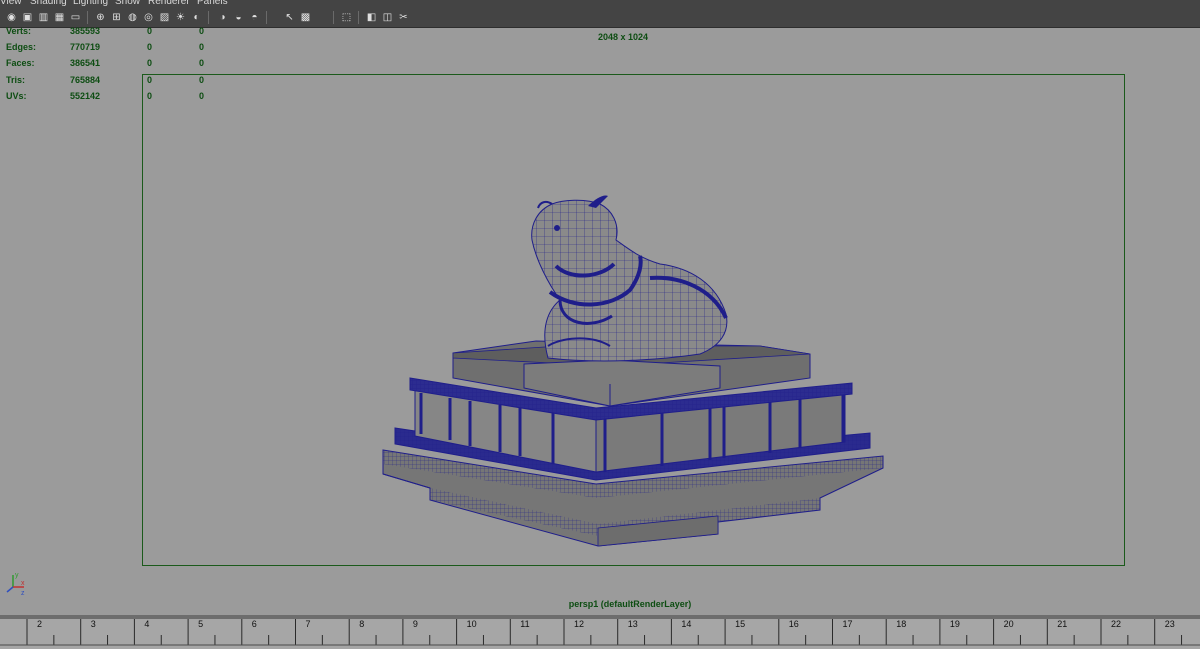 The height and width of the screenshot is (649, 1200). What do you see at coordinates (23, 593) in the screenshot?
I see `z-axis-label: z` at bounding box center [23, 593].